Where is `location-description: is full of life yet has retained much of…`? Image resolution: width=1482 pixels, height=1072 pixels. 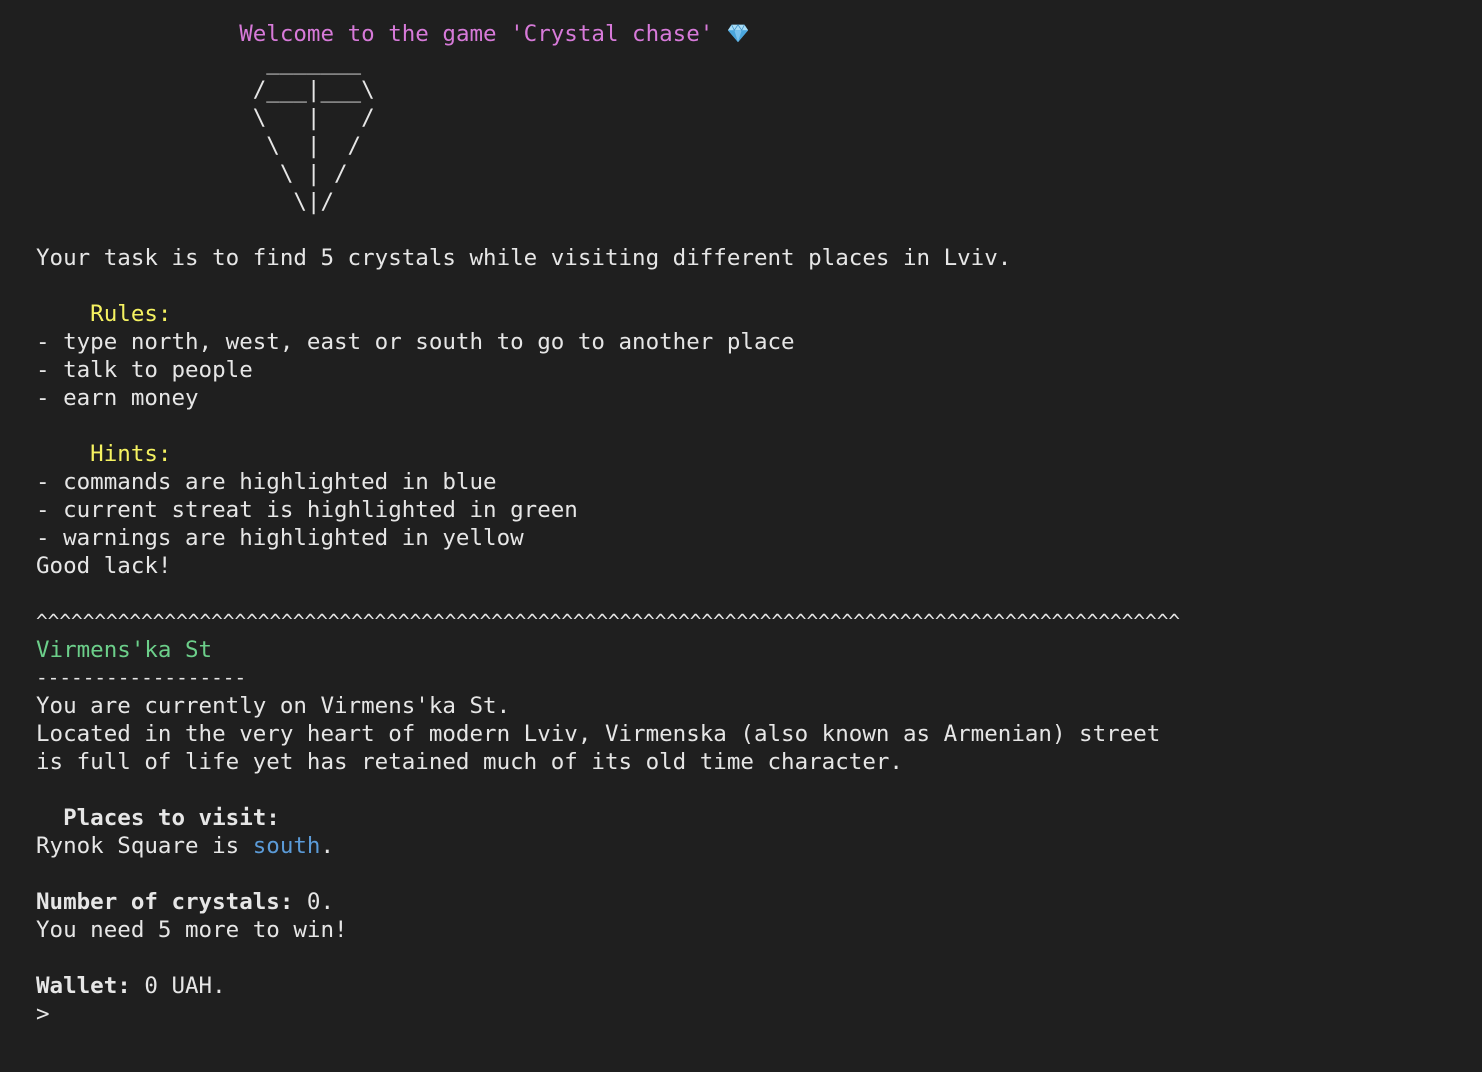
location-description: is full of life yet has retained much of… is located at coordinates (469, 762).